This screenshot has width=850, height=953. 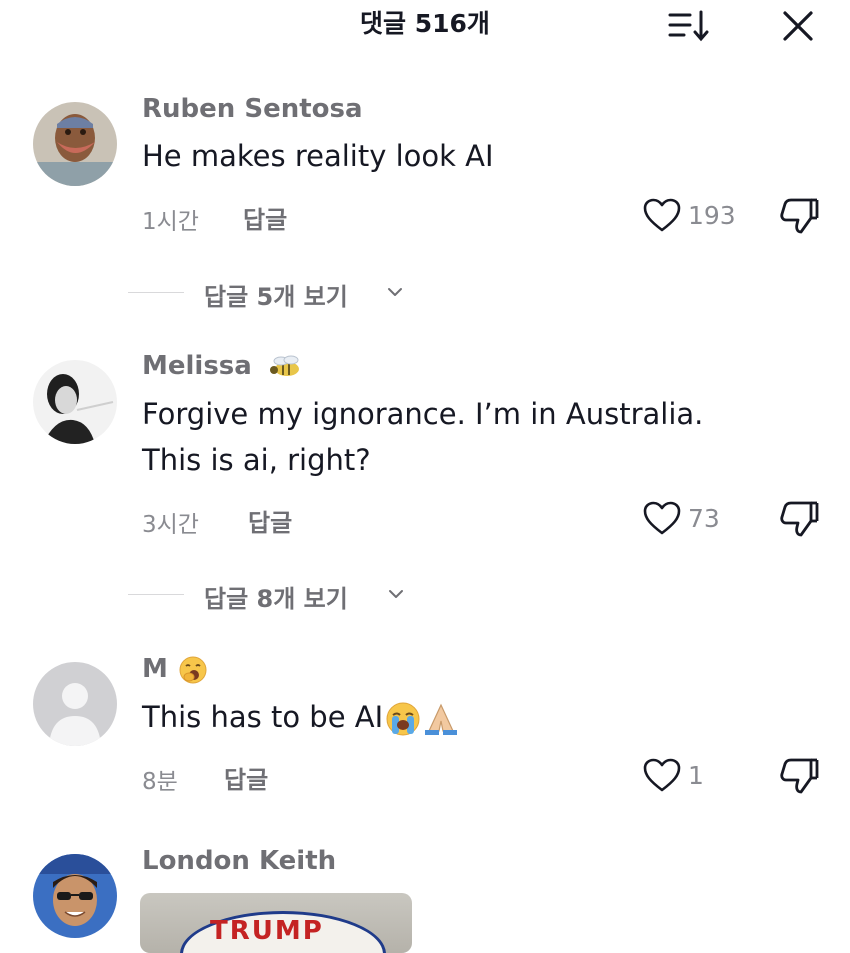 What do you see at coordinates (441, 719) in the screenshot?
I see `folded-hands-emoji` at bounding box center [441, 719].